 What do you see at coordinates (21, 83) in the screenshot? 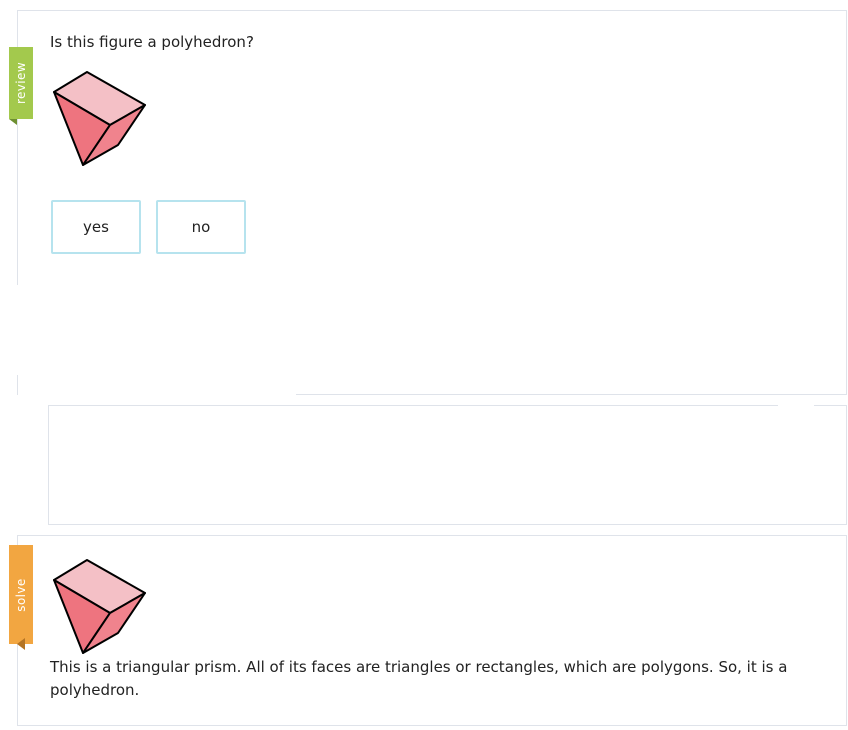
I see `review-ribbon-label: review` at bounding box center [21, 83].